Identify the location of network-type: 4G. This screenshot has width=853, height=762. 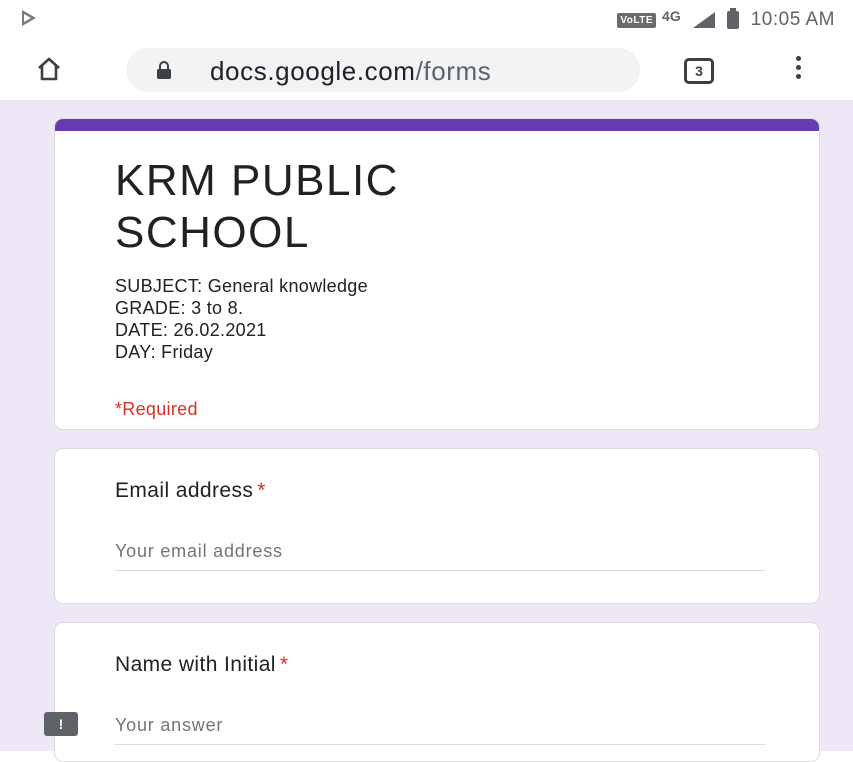
(671, 16).